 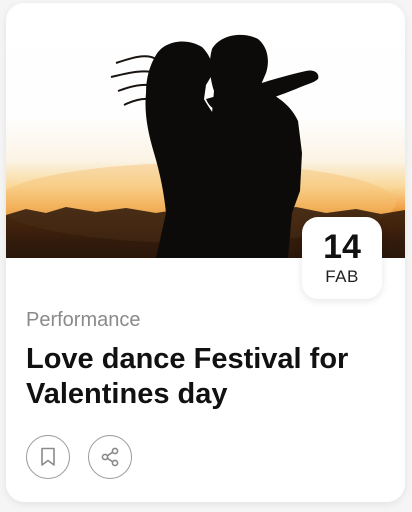 What do you see at coordinates (187, 376) in the screenshot?
I see `event-title: Love dance Festival for Valentines day` at bounding box center [187, 376].